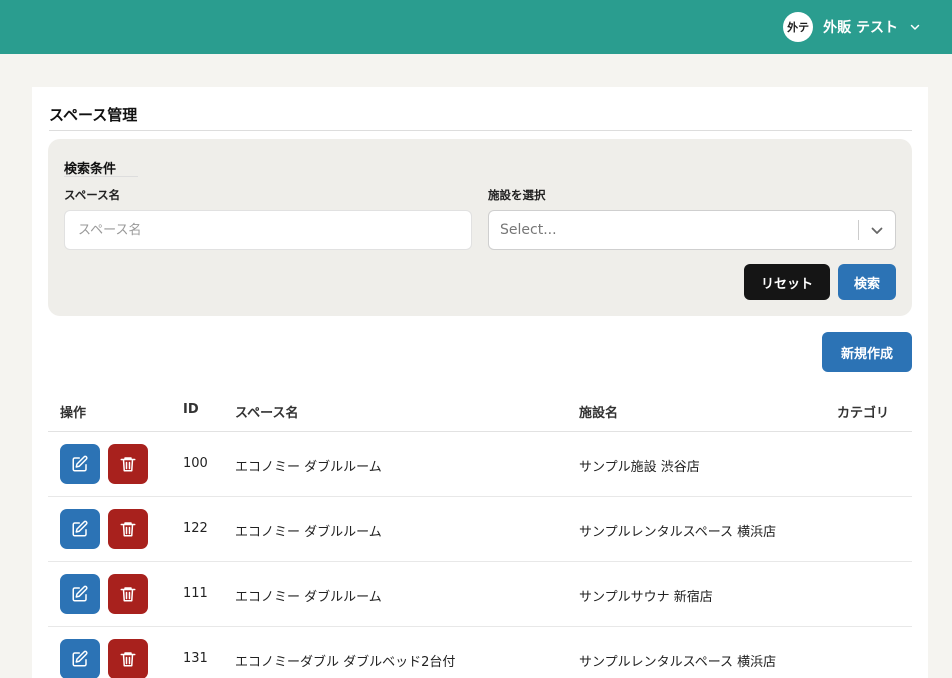 Image resolution: width=952 pixels, height=678 pixels. What do you see at coordinates (191, 409) in the screenshot?
I see `header-id: ID` at bounding box center [191, 409].